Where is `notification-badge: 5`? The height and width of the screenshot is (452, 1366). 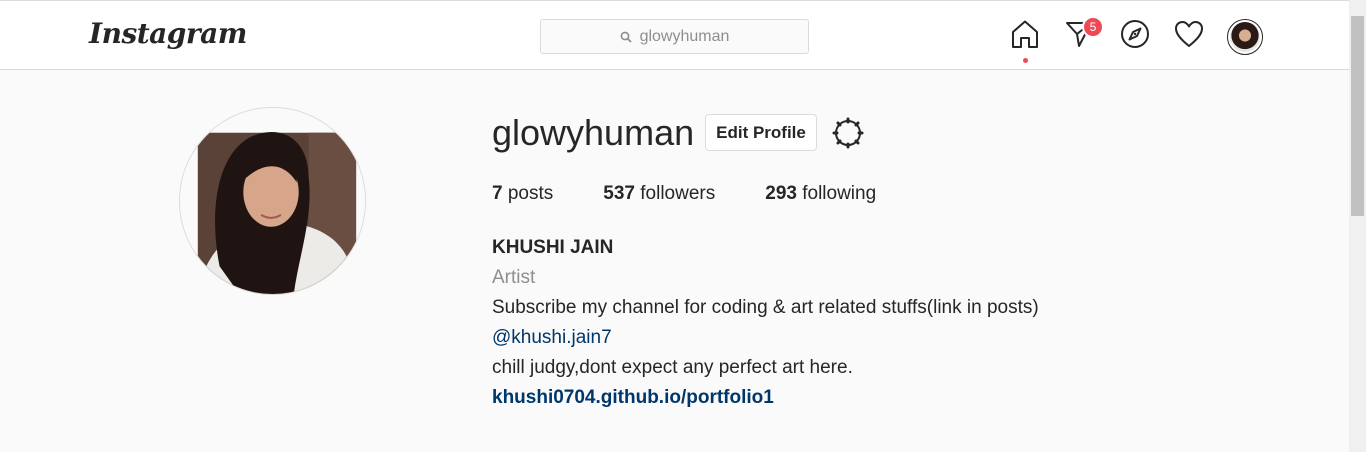
notification-badge: 5 is located at coordinates (1093, 27).